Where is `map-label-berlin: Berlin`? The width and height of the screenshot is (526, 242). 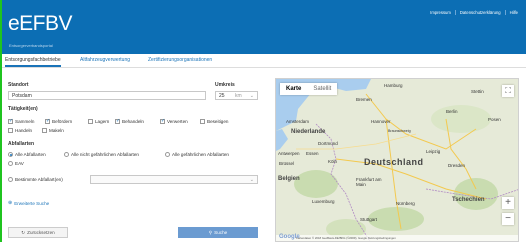 map-label-berlin: Berlin is located at coordinates (452, 111).